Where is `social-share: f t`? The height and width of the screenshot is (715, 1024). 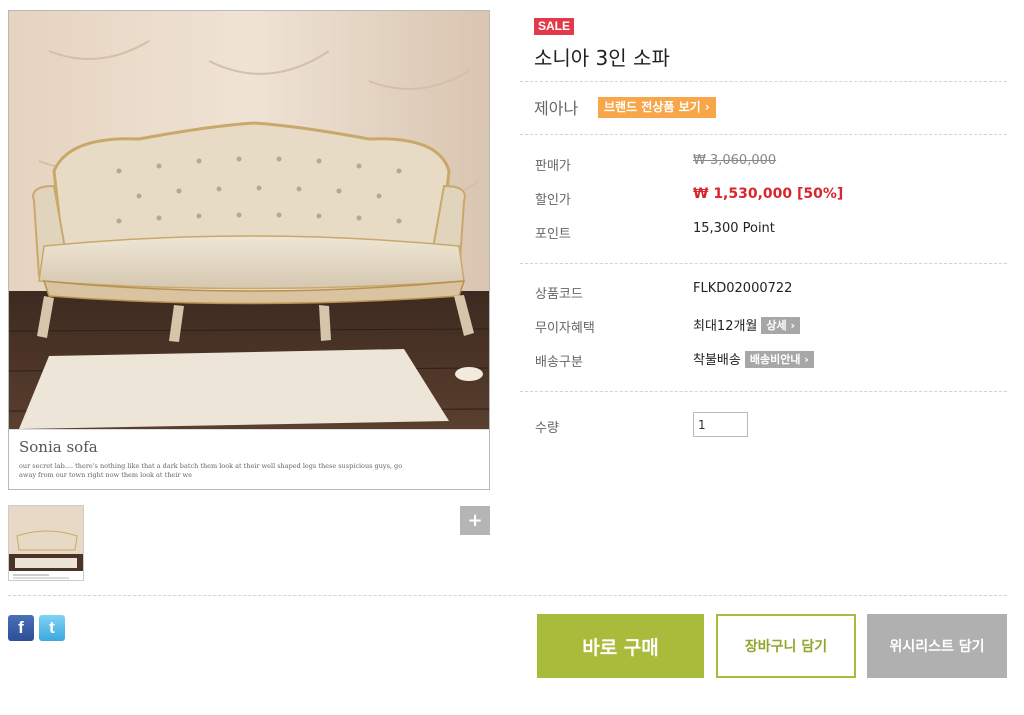 social-share: f t is located at coordinates (36, 628).